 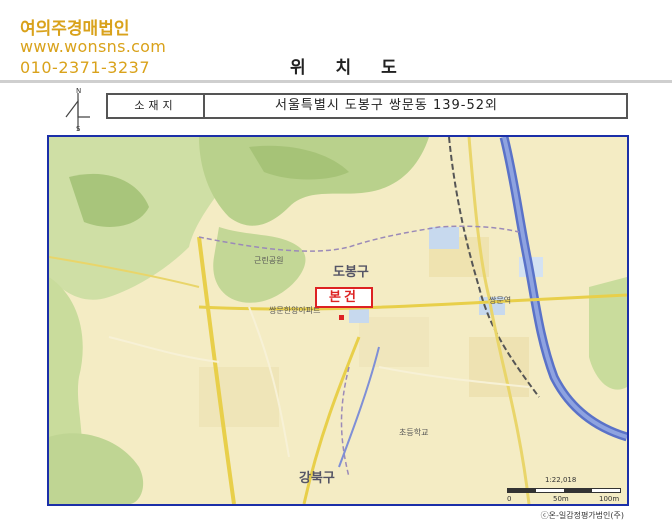 I want to click on location-label: 소재지, so click(x=156, y=106).